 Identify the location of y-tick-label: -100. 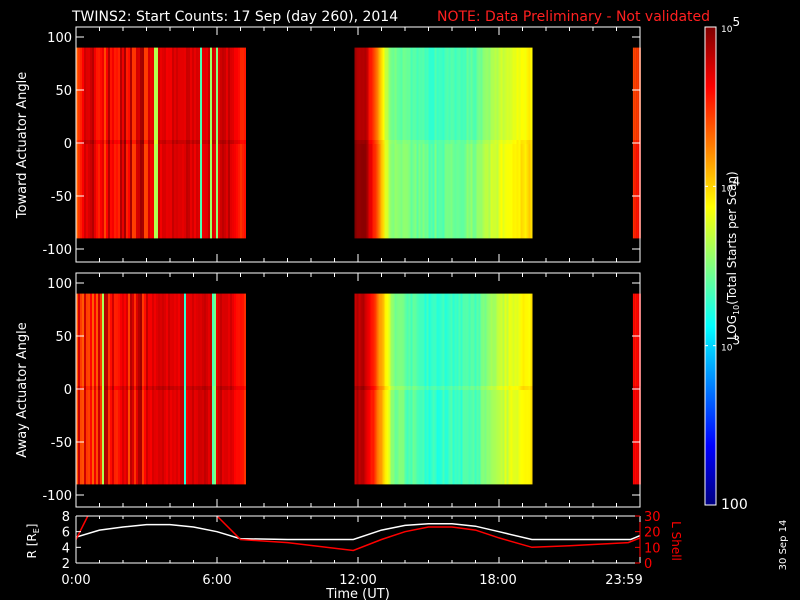
(57, 250).